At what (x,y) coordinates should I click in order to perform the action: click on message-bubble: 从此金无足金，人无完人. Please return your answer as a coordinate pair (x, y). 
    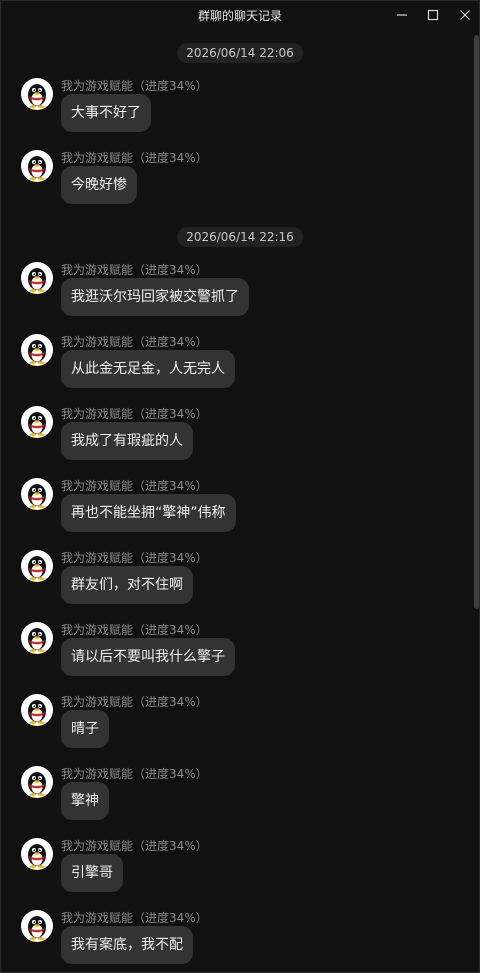
    Looking at the image, I should click on (148, 369).